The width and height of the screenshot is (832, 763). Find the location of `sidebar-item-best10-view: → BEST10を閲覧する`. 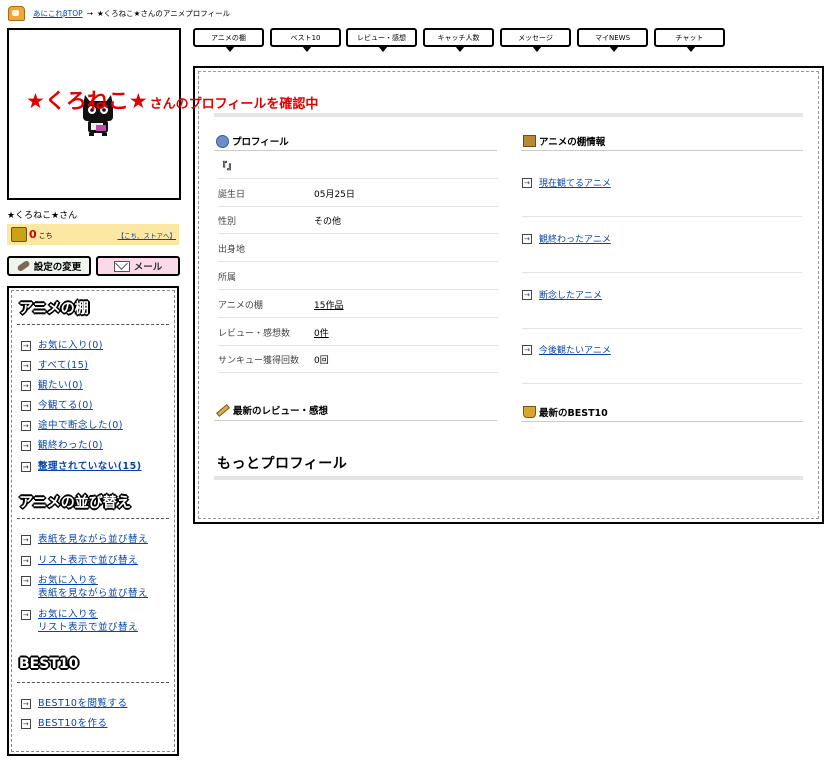

sidebar-item-best10-view: → BEST10を閲覧する is located at coordinates (74, 703).